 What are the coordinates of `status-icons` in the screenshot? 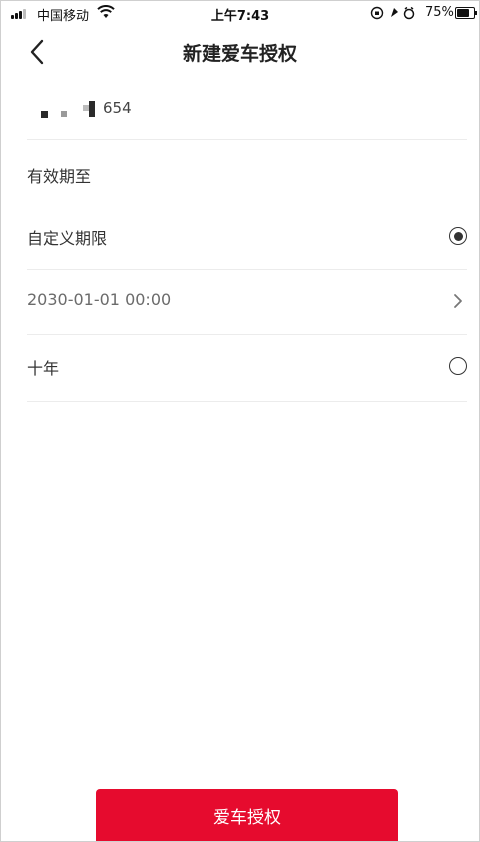 It's located at (392, 13).